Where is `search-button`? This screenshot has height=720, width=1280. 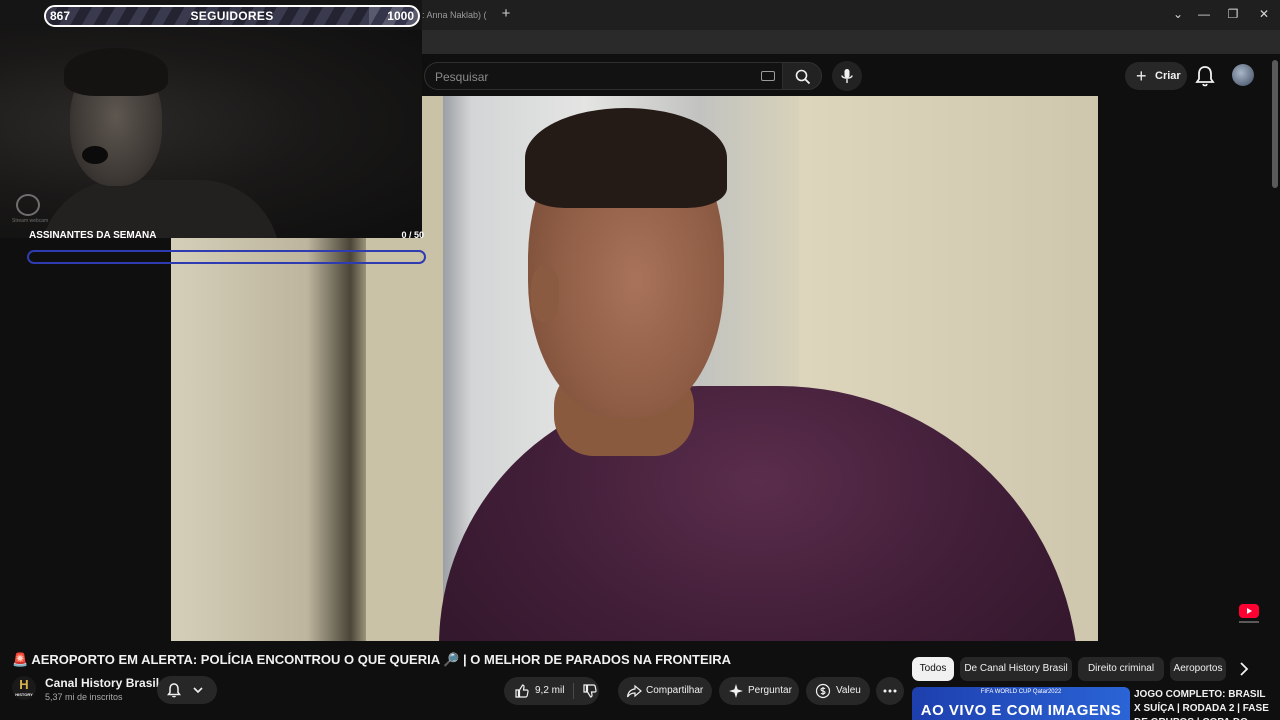 search-button is located at coordinates (802, 76).